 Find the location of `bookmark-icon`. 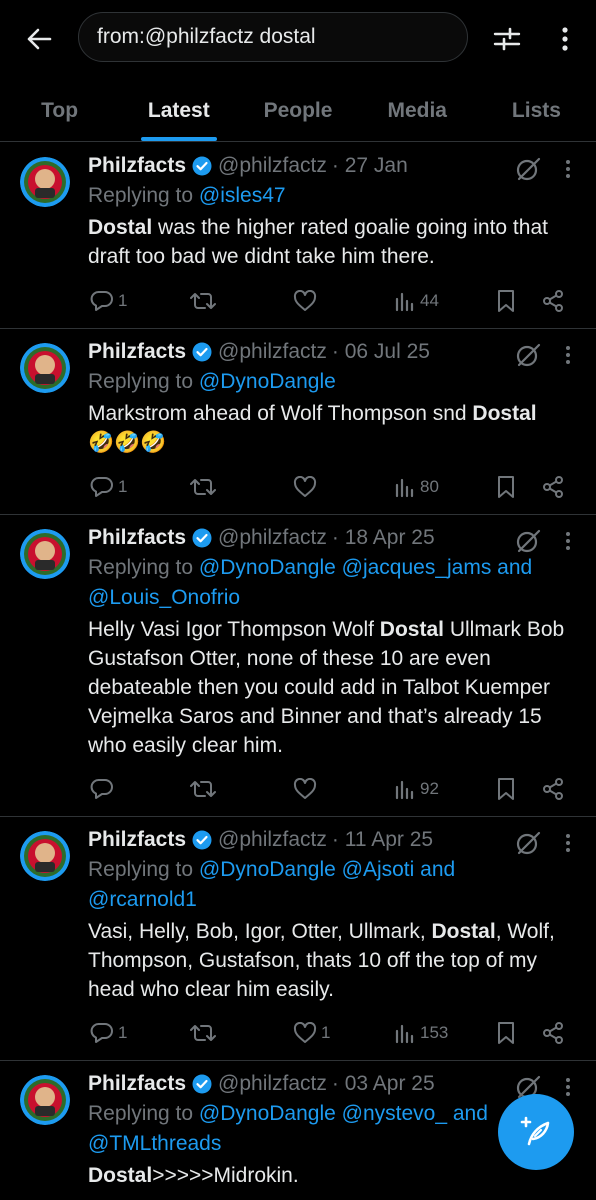

bookmark-icon is located at coordinates (506, 789).